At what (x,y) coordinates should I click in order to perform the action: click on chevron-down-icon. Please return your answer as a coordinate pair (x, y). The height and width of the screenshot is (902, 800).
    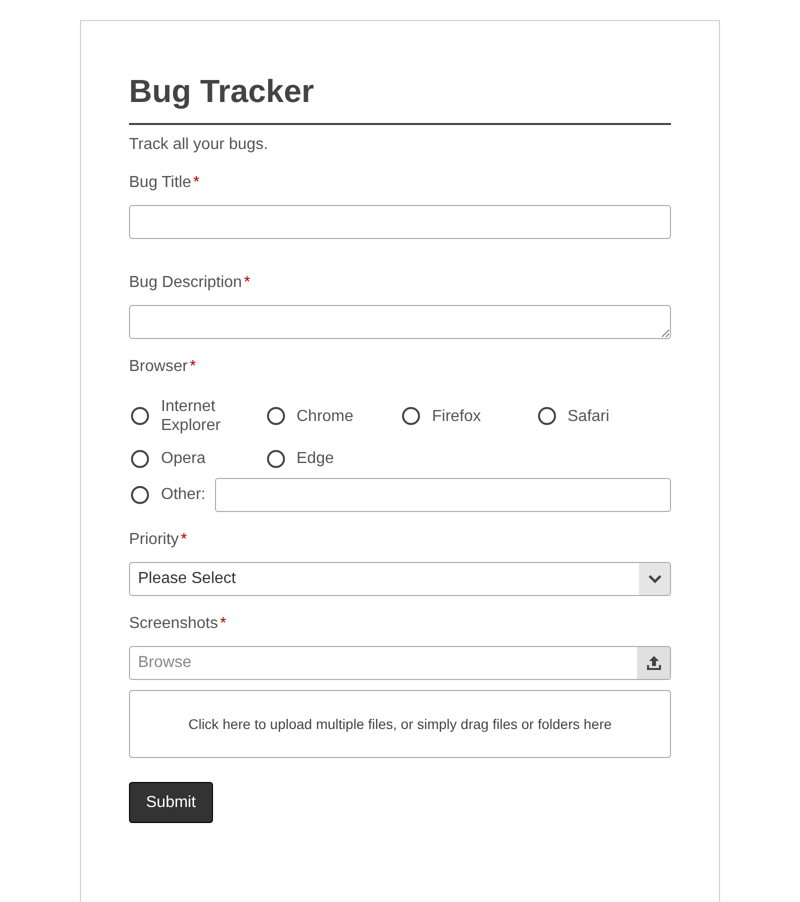
    Looking at the image, I should click on (655, 579).